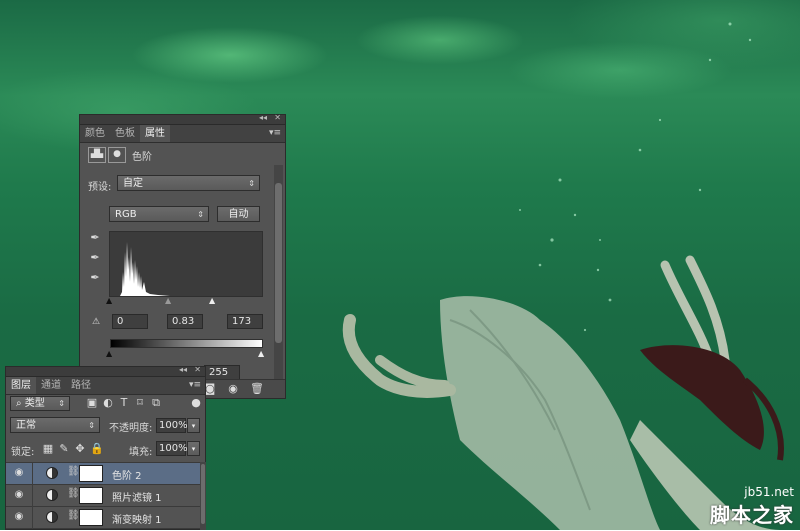 This screenshot has height=531, width=800. Describe the element at coordinates (168, 301) in the screenshot. I see `gamma-slider-icon: ▲` at that location.